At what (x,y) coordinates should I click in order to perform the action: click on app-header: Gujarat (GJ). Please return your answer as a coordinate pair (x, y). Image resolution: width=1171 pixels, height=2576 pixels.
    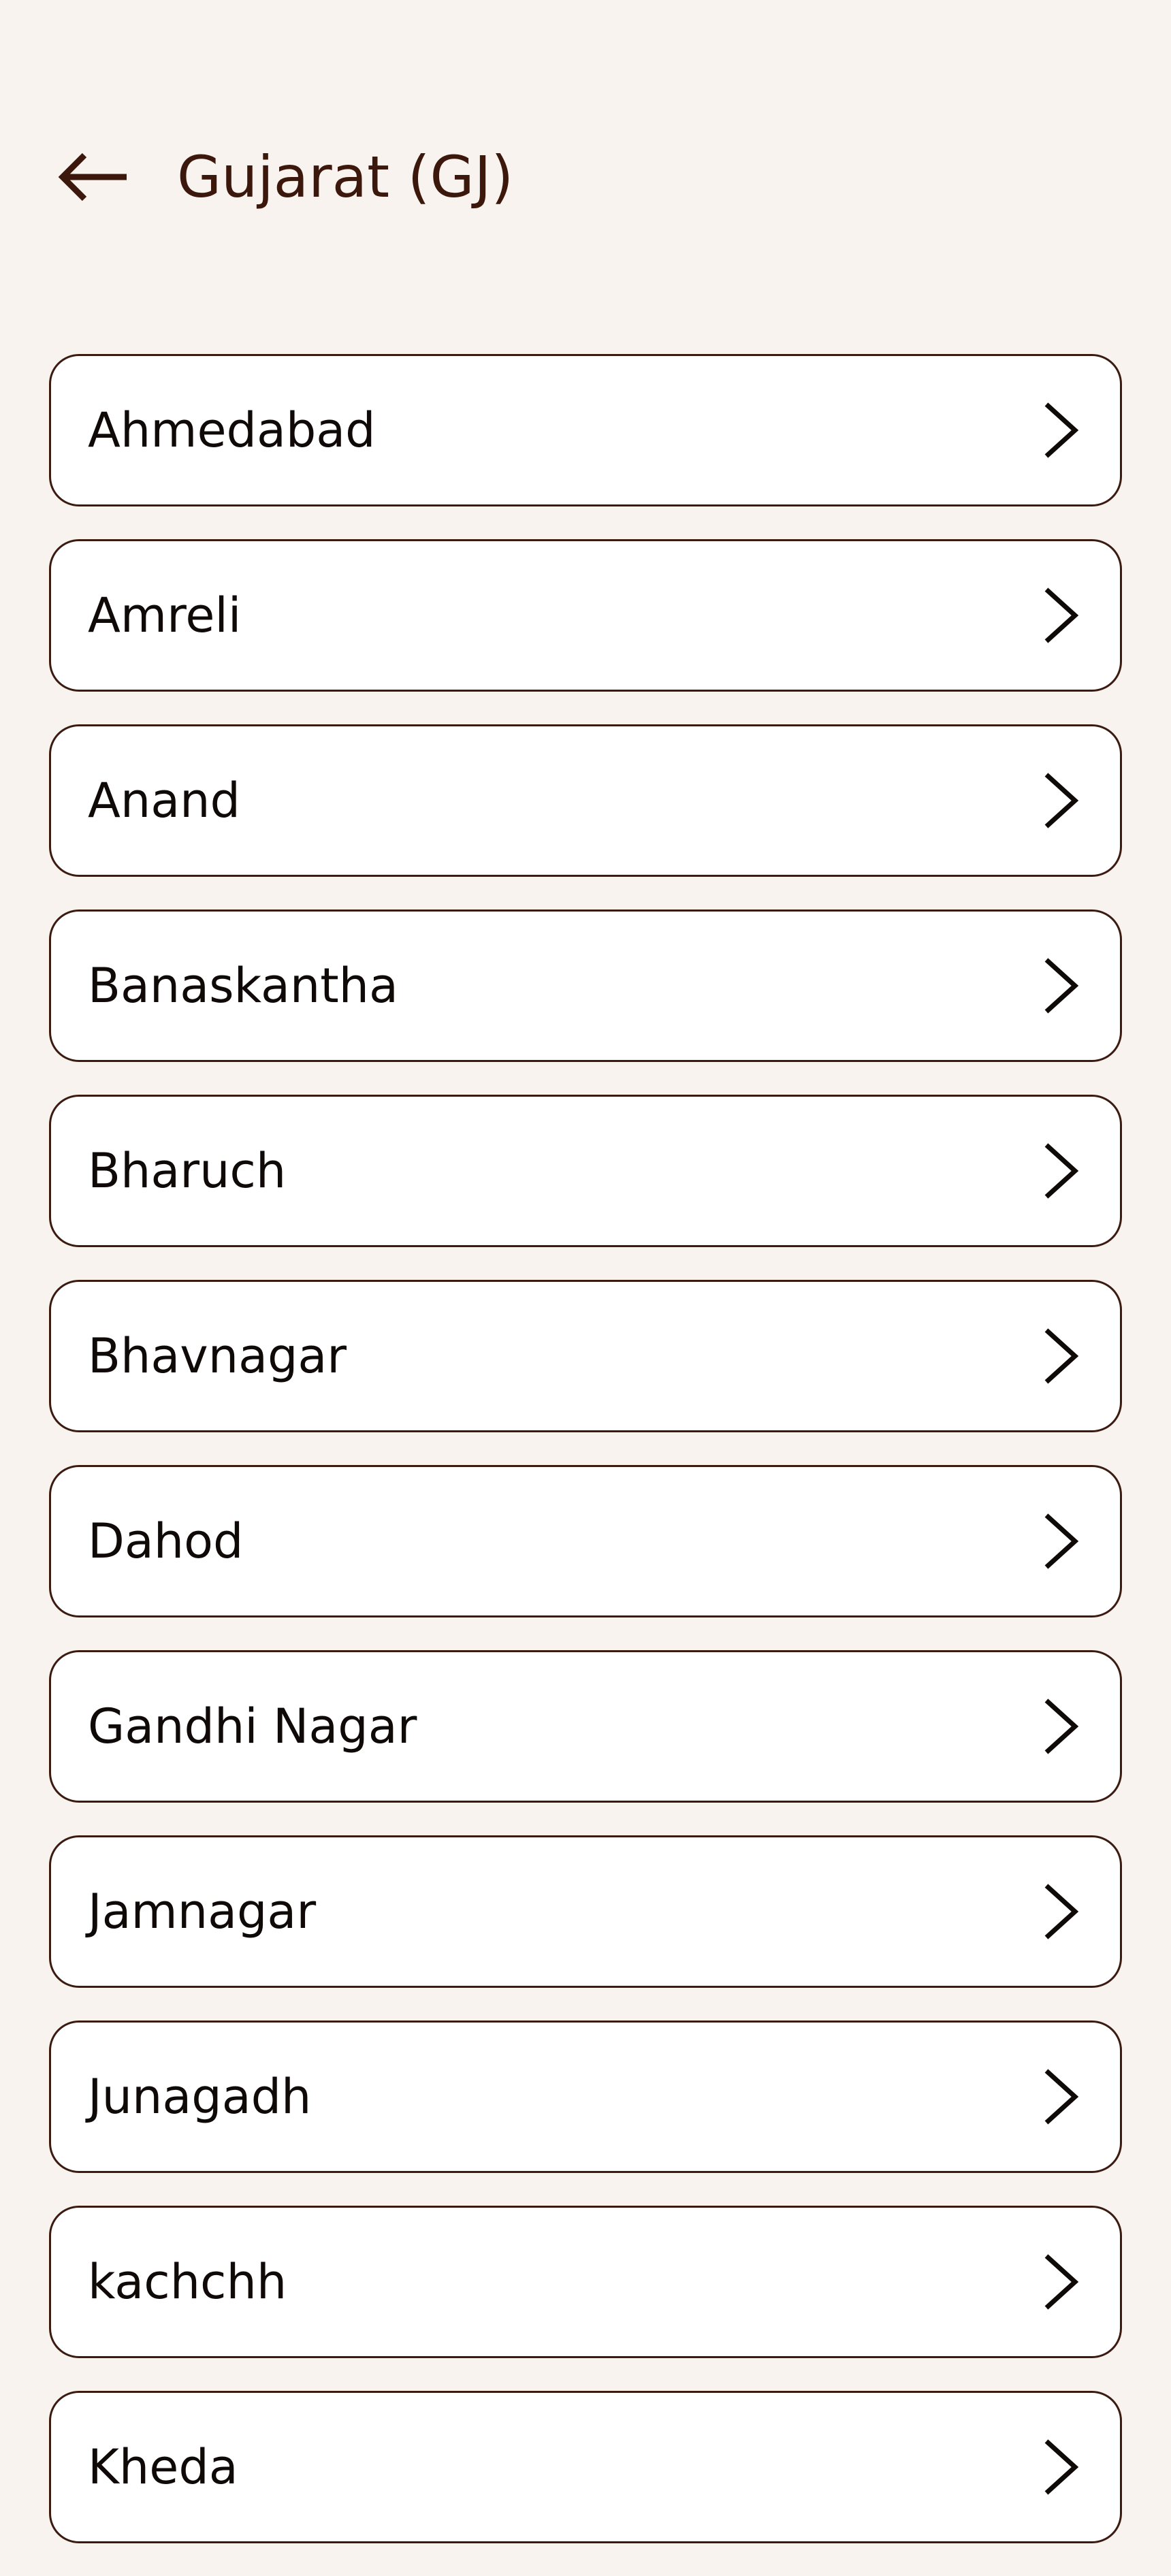
    Looking at the image, I should click on (585, 143).